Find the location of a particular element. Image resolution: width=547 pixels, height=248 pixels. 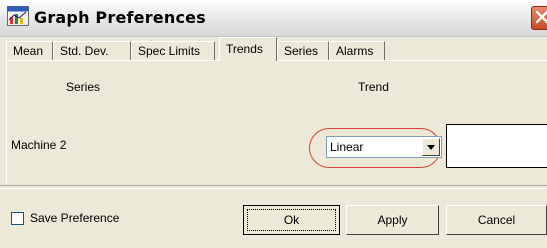

trend-dropdown: Linear is located at coordinates (384, 147).